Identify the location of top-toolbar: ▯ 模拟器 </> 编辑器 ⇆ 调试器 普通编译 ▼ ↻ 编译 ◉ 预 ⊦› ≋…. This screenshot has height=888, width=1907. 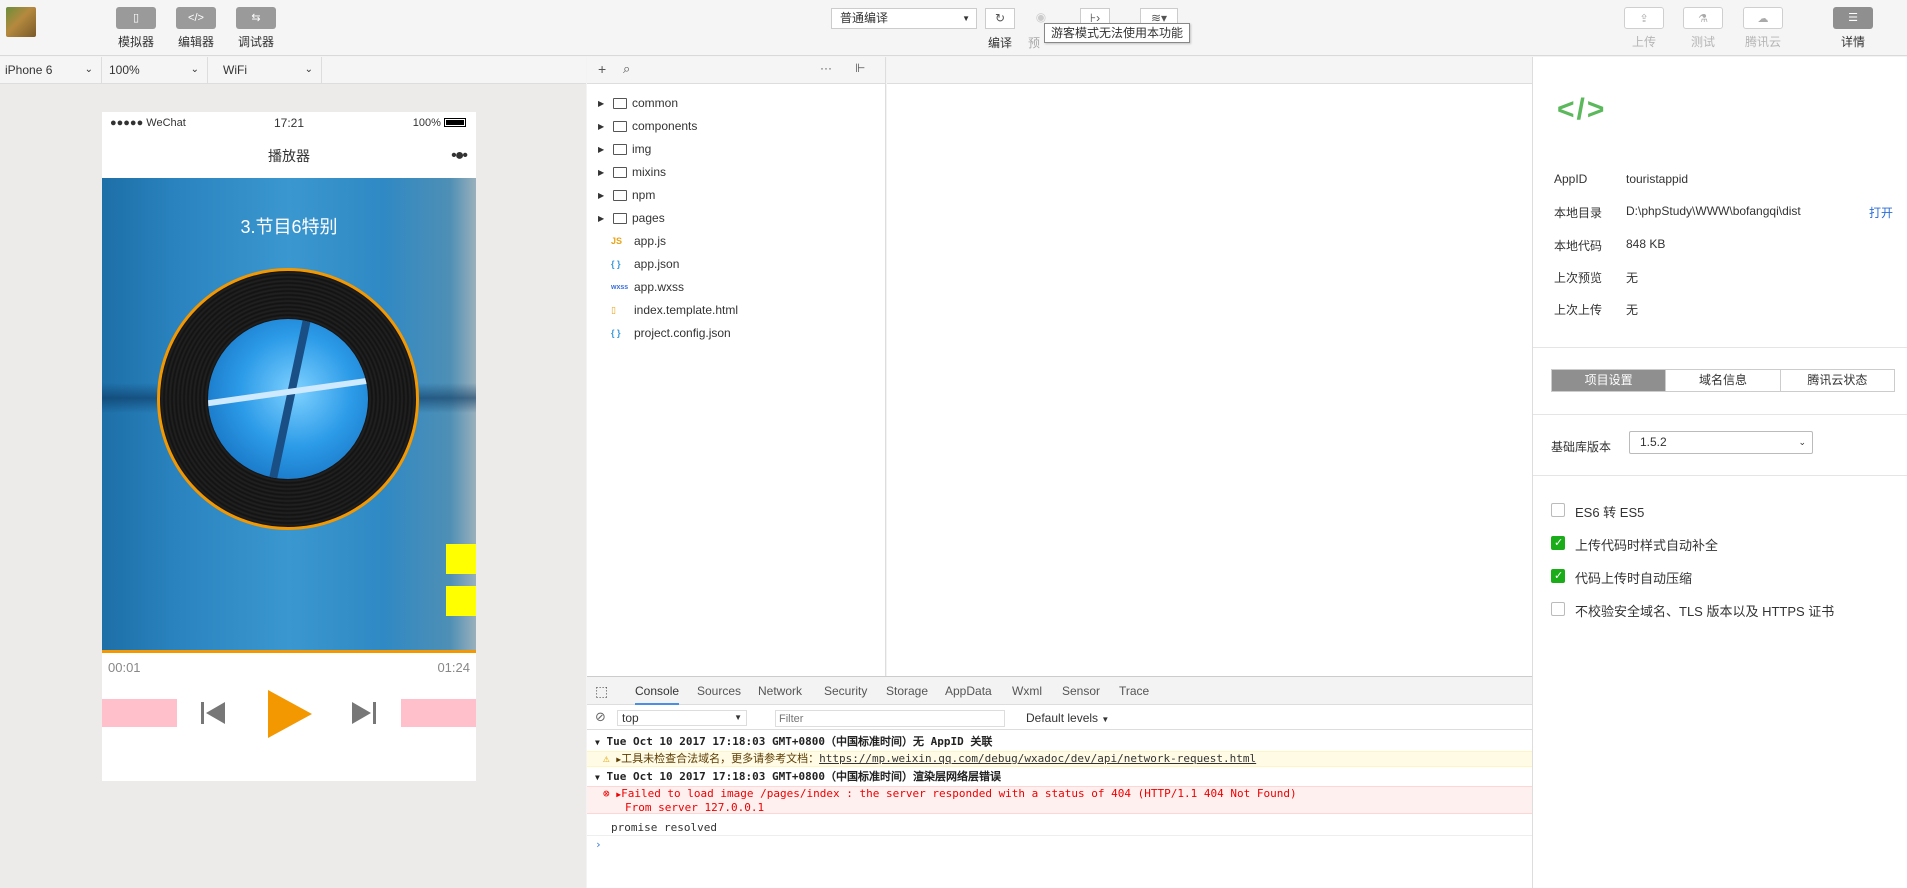
(953, 28).